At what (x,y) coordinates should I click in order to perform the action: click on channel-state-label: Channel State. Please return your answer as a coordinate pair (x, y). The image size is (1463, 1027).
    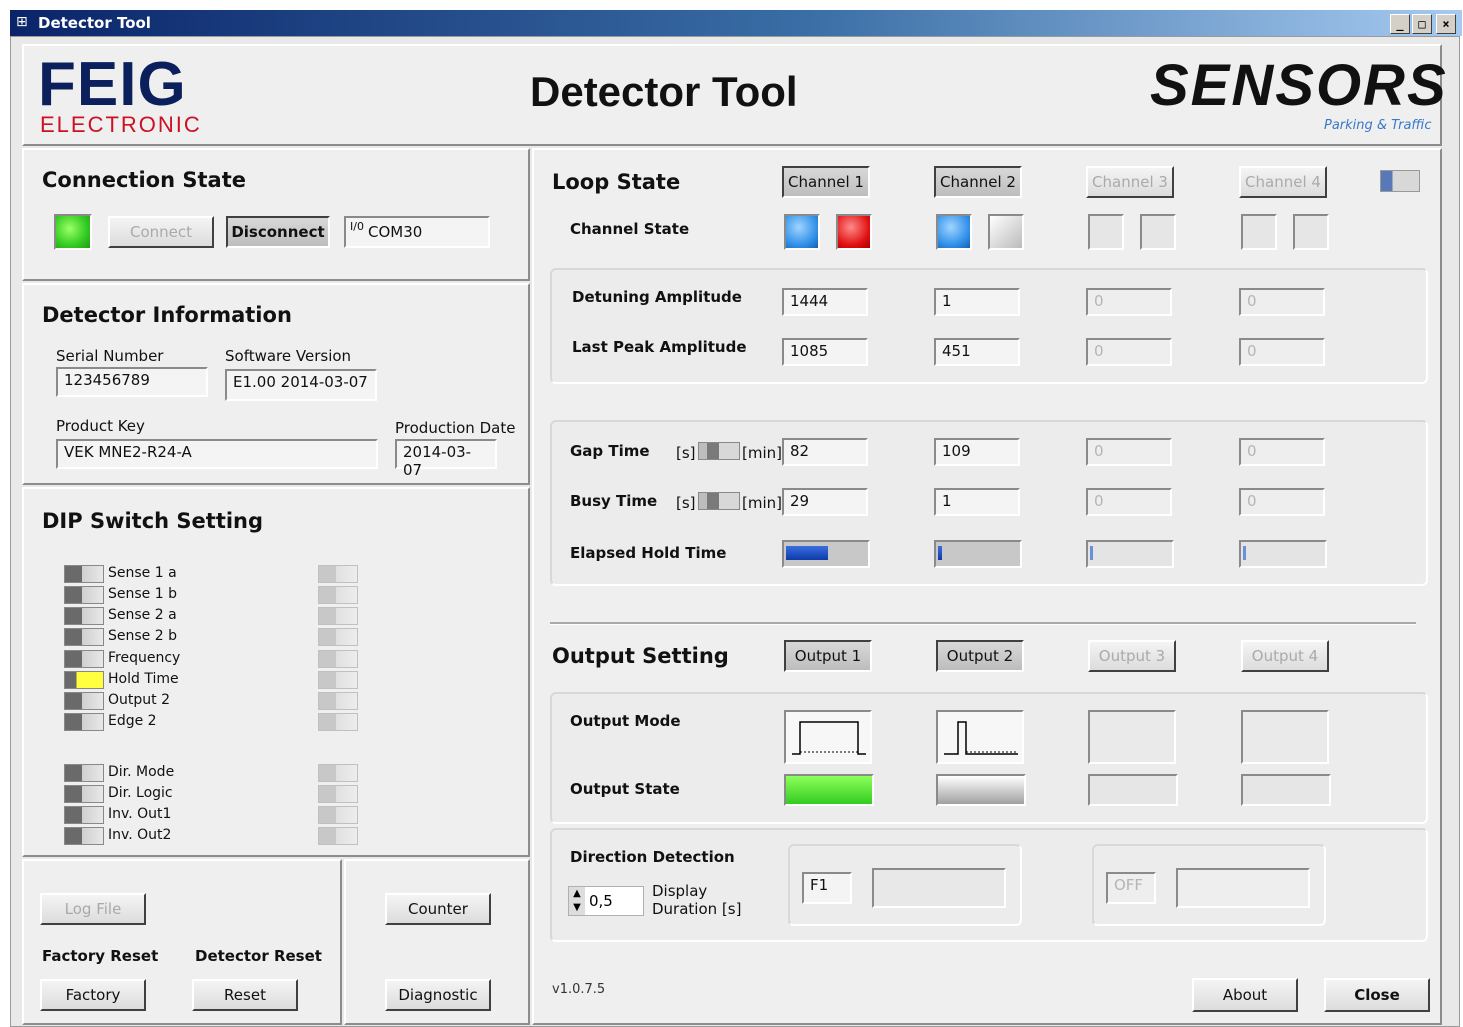
    Looking at the image, I should click on (630, 229).